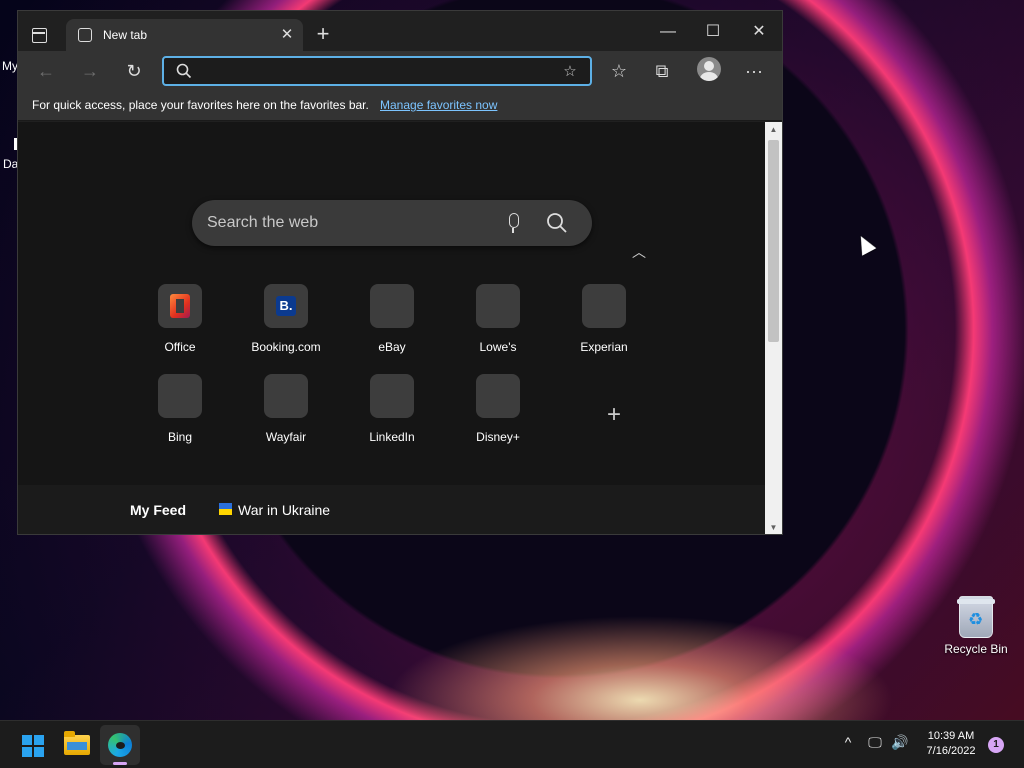  What do you see at coordinates (392, 396) in the screenshot?
I see `linkedin-icon` at bounding box center [392, 396].